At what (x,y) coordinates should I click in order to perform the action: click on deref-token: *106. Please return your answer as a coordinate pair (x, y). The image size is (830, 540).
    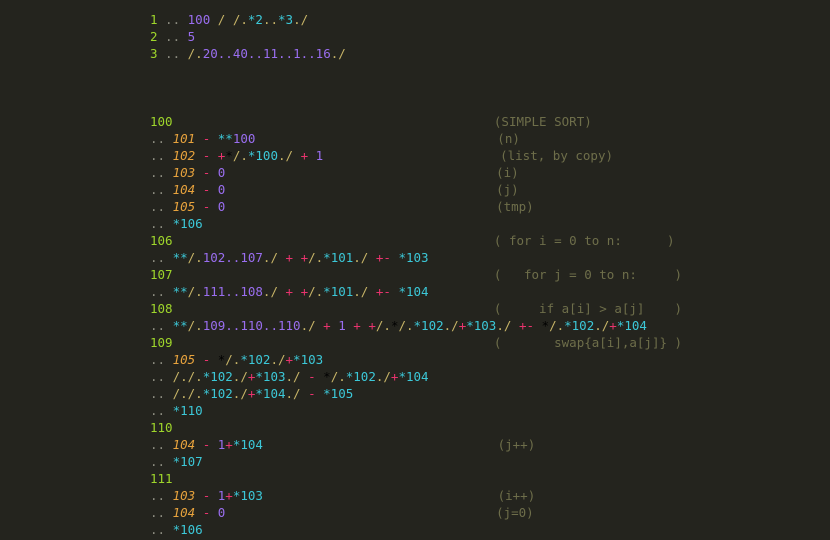
    Looking at the image, I should click on (187, 529).